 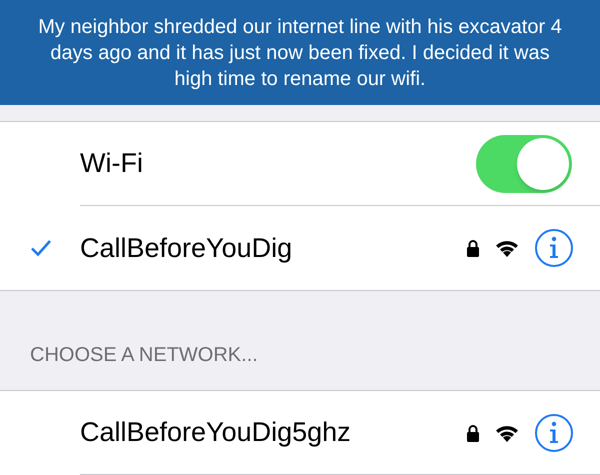 I want to click on caption-text: My neighbor shredded our internet line with his excavator 4 days ago and it has just now been fixed. I decided it was high time to rename our wifi., so click(x=300, y=53).